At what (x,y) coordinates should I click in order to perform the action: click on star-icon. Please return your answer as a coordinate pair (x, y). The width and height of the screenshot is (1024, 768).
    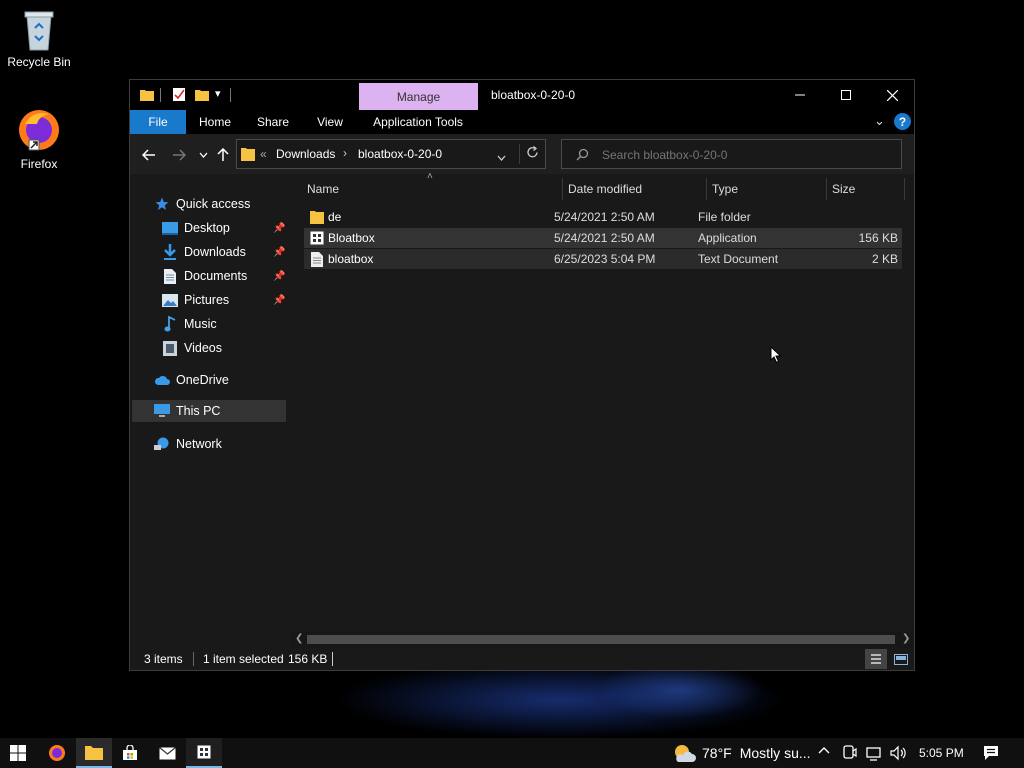
    Looking at the image, I should click on (162, 204).